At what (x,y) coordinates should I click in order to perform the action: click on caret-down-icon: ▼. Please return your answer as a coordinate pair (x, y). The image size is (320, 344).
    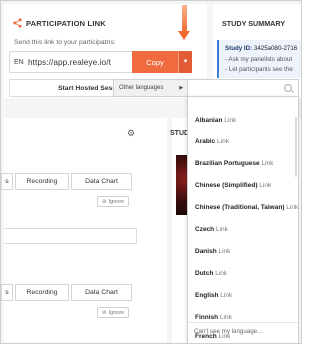
    Looking at the image, I should click on (185, 62).